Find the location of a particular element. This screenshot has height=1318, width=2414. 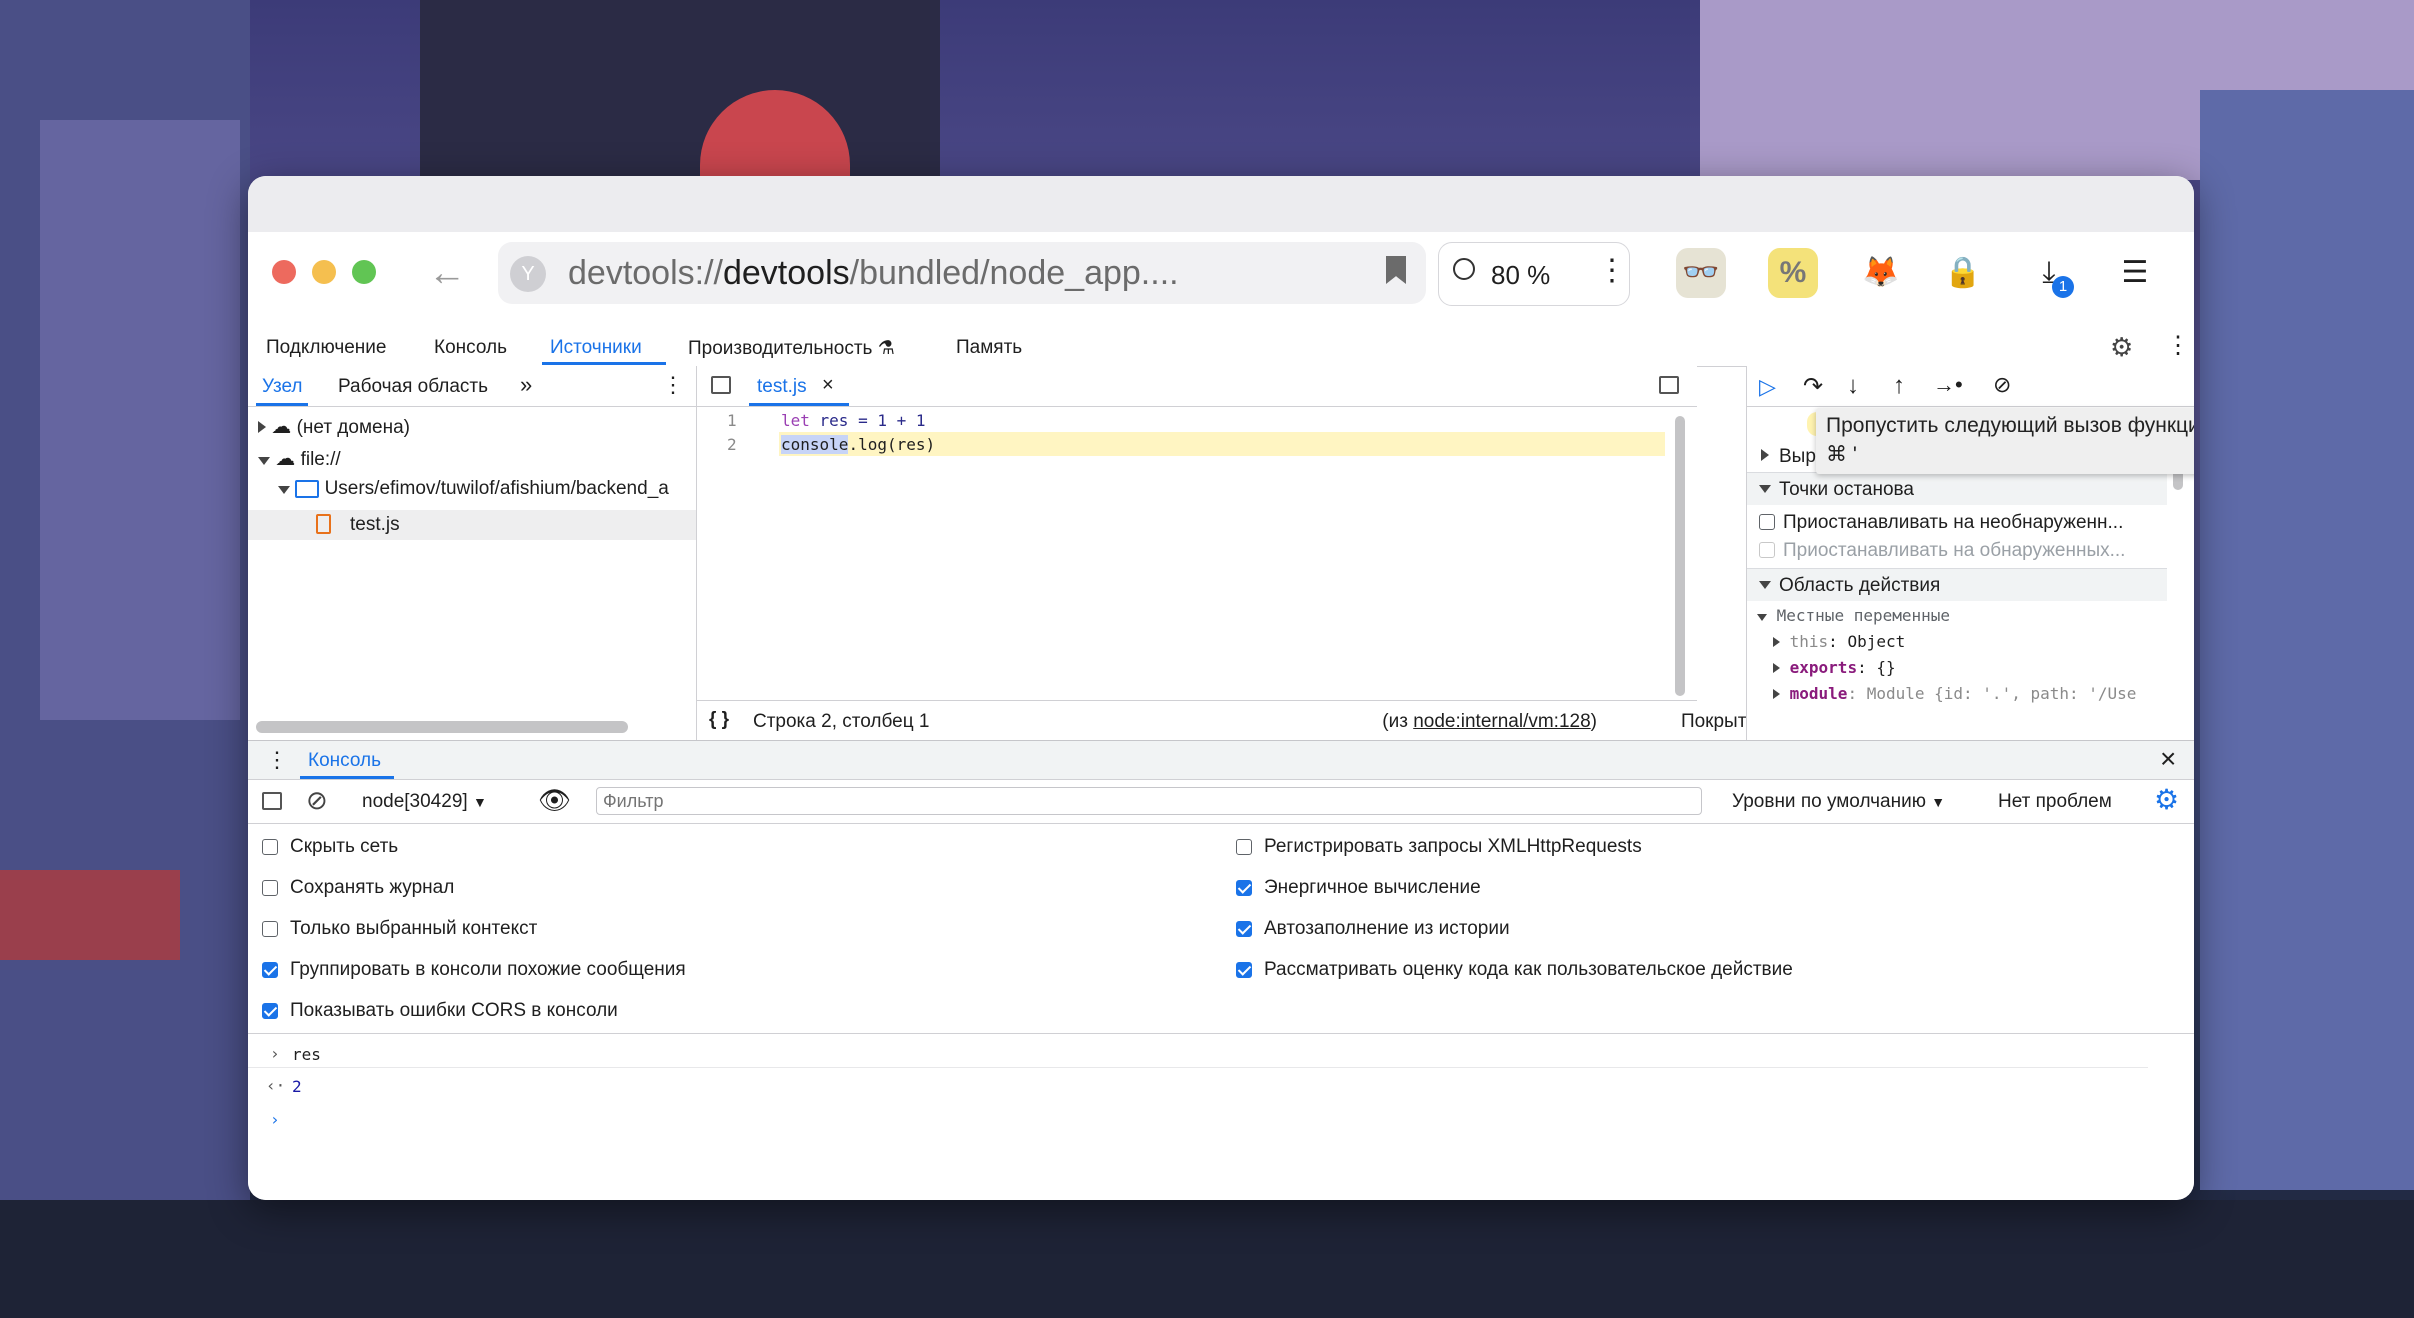

devtools-settings-icon: ⚙ is located at coordinates (2121, 347).